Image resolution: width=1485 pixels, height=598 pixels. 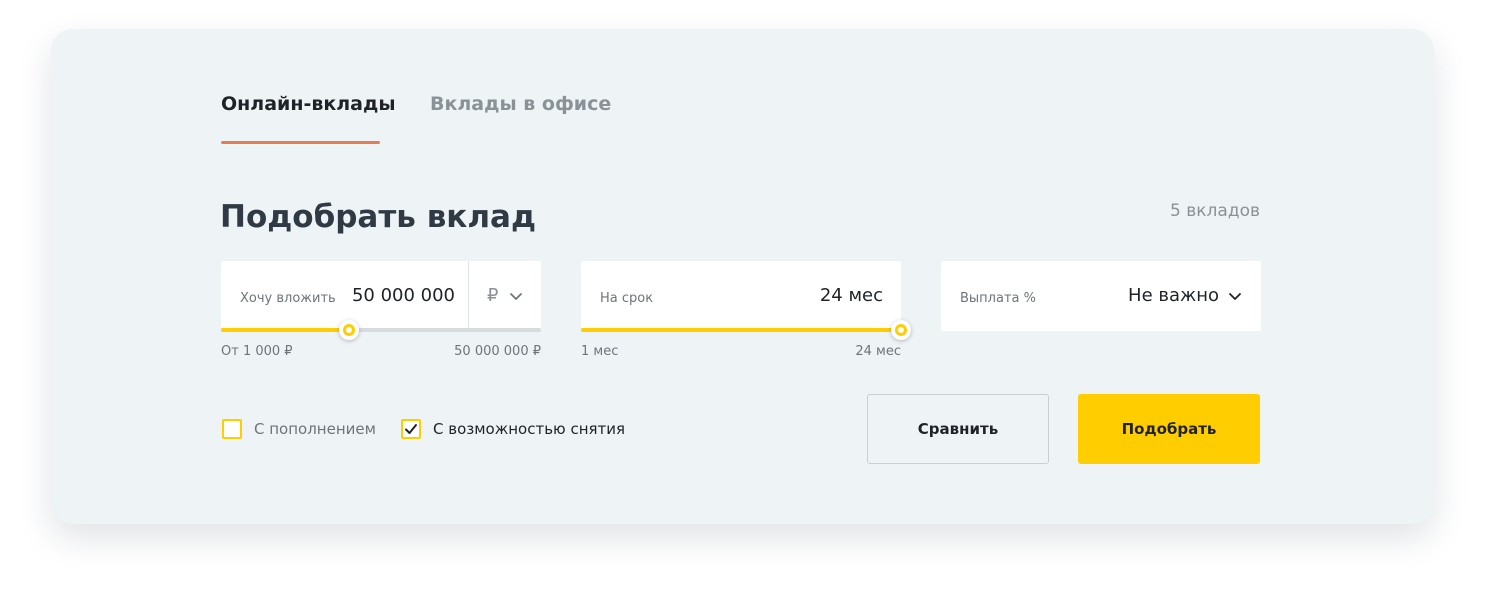 I want to click on tab-office-deposits: Вклады в офисе, so click(x=520, y=104).